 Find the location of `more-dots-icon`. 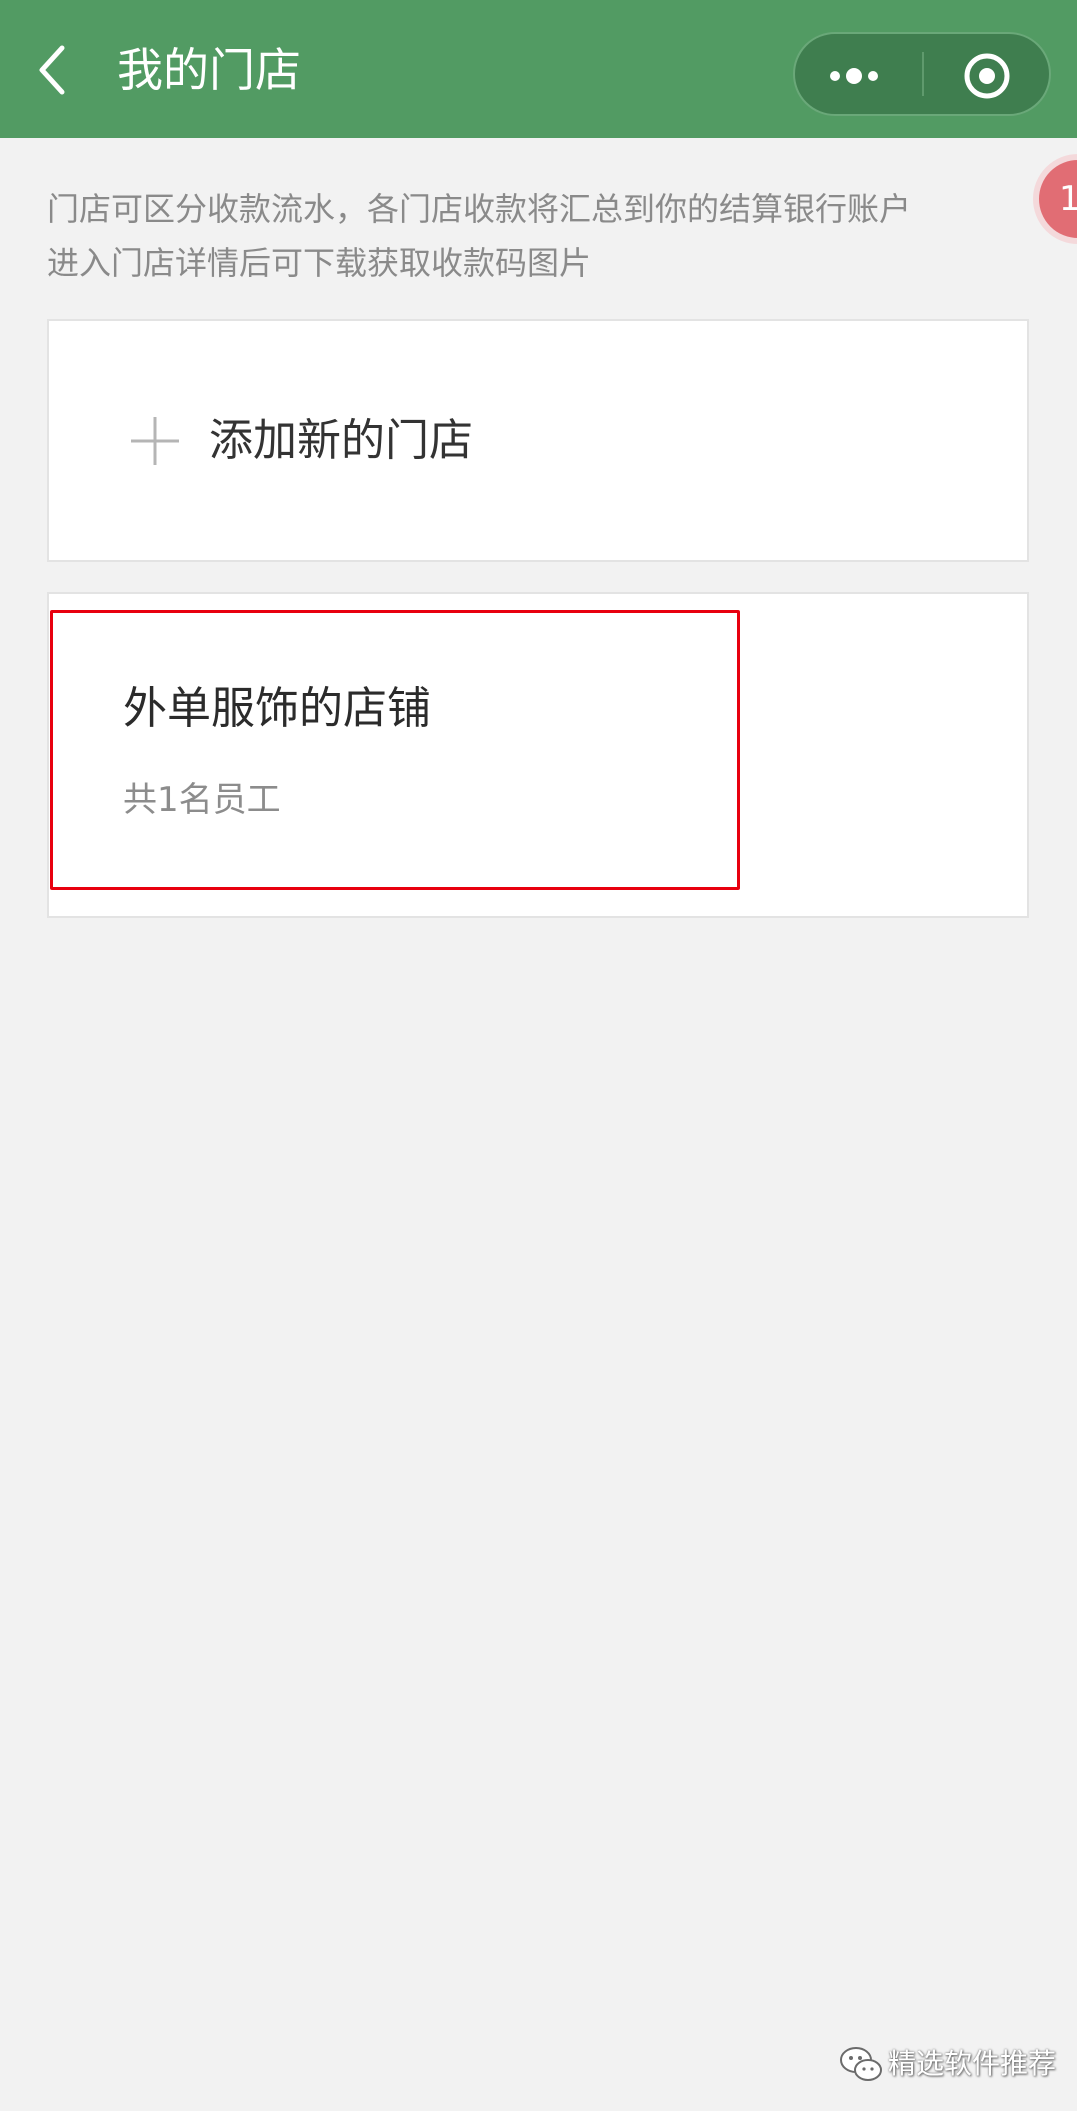

more-dots-icon is located at coordinates (859, 74).